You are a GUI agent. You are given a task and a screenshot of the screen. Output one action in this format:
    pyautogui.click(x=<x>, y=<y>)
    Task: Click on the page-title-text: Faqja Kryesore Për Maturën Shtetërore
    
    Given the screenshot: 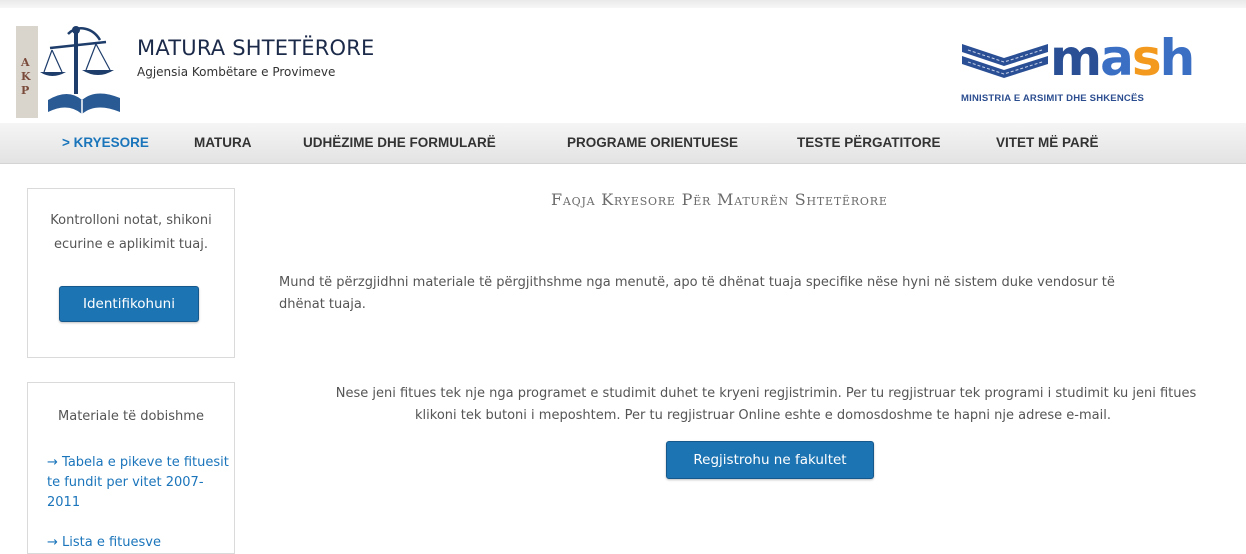 What is the action you would take?
    pyautogui.click(x=719, y=199)
    